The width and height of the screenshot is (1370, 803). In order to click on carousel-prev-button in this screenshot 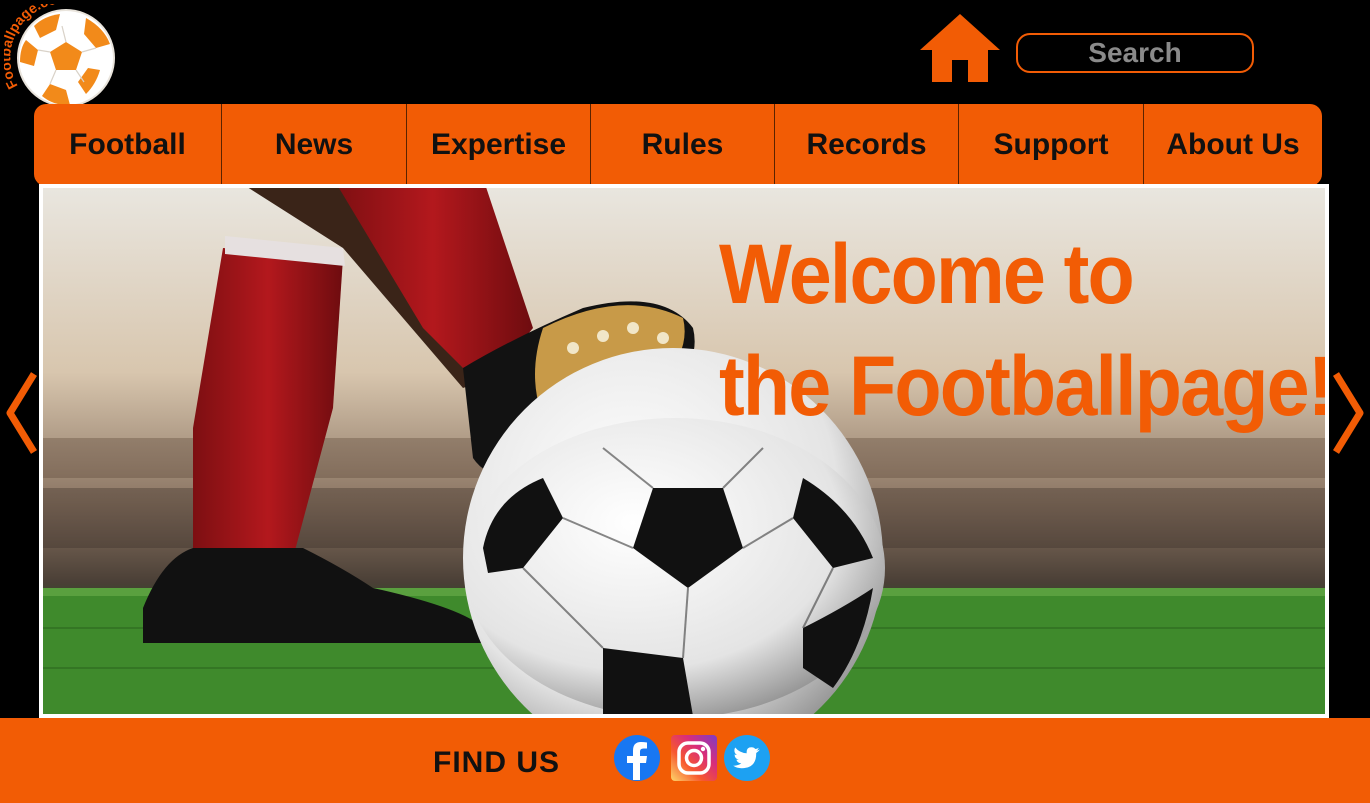, I will do `click(24, 413)`.